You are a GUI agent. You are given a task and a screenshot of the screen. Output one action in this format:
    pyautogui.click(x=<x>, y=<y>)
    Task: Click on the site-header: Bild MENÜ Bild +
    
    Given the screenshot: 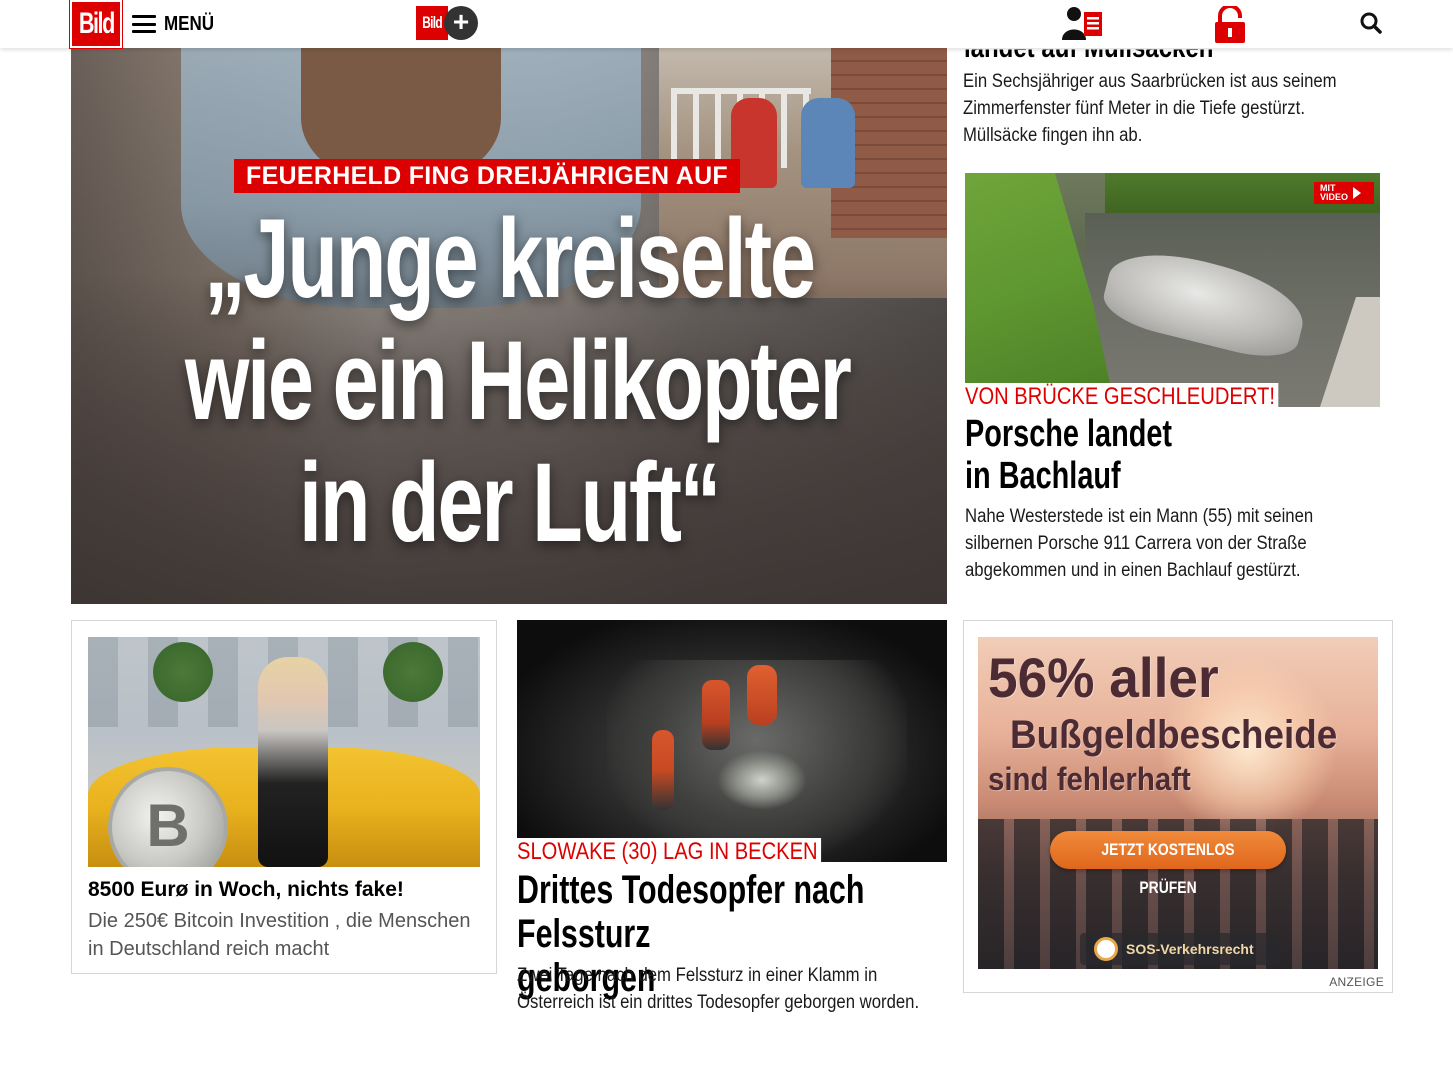 What is the action you would take?
    pyautogui.click(x=726, y=24)
    